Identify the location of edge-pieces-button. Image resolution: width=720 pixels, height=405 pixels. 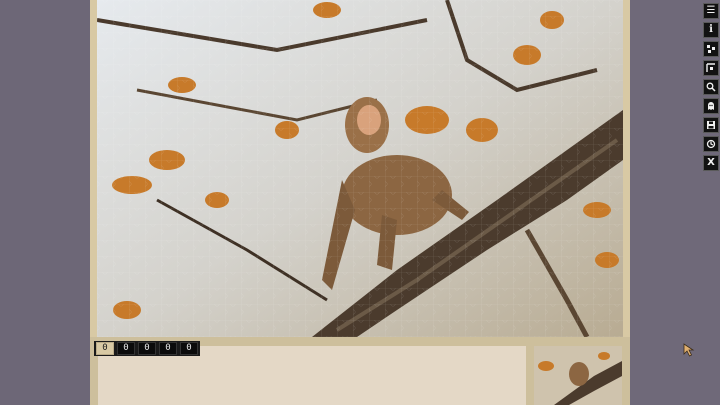
(711, 68).